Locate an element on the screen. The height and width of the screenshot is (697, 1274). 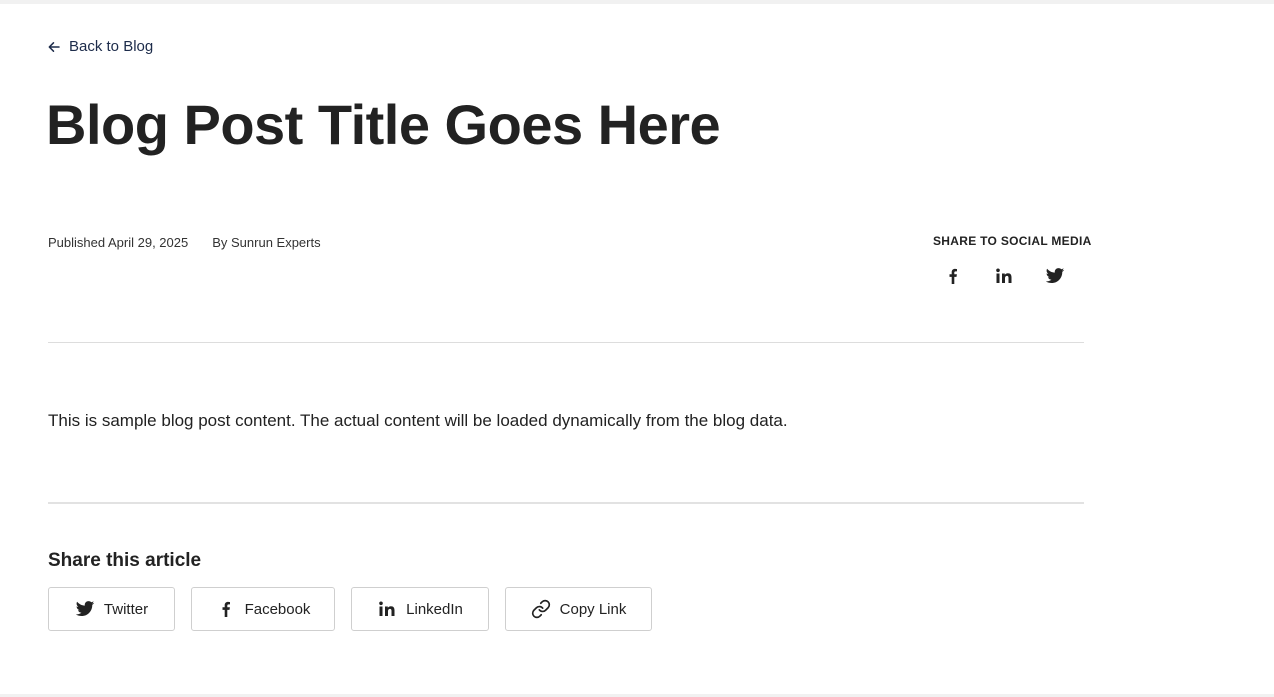
share-twitter-label: Twitter is located at coordinates (126, 609).